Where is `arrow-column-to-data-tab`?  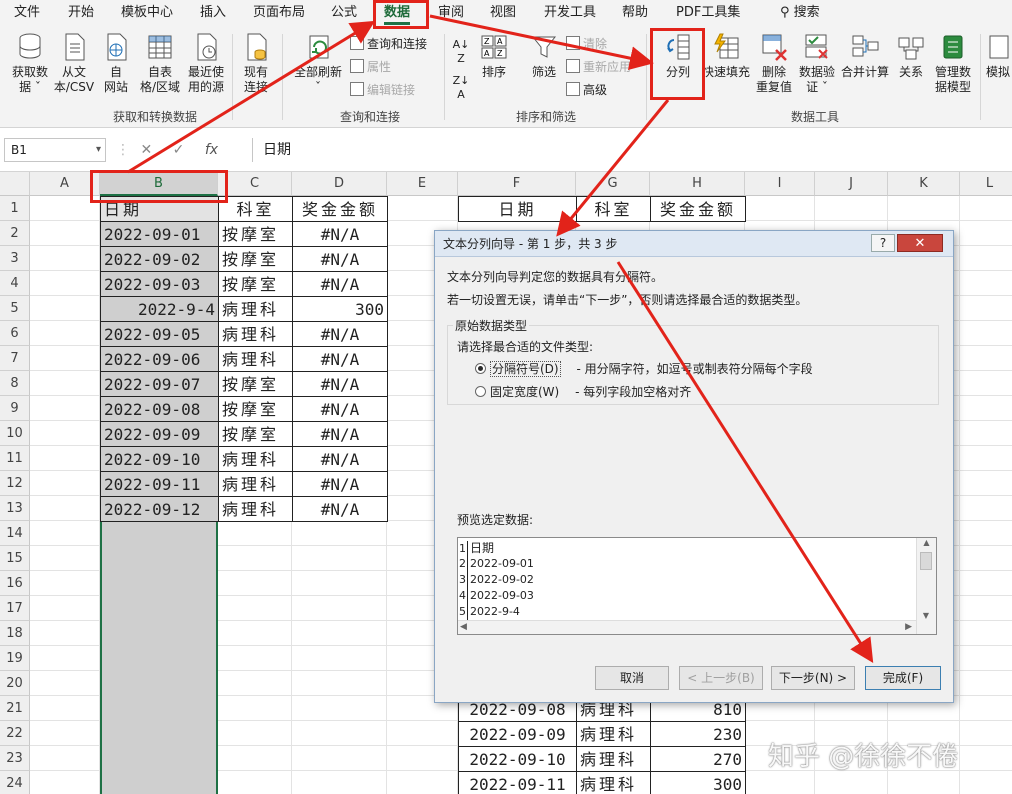 arrow-column-to-data-tab is located at coordinates (251, 97).